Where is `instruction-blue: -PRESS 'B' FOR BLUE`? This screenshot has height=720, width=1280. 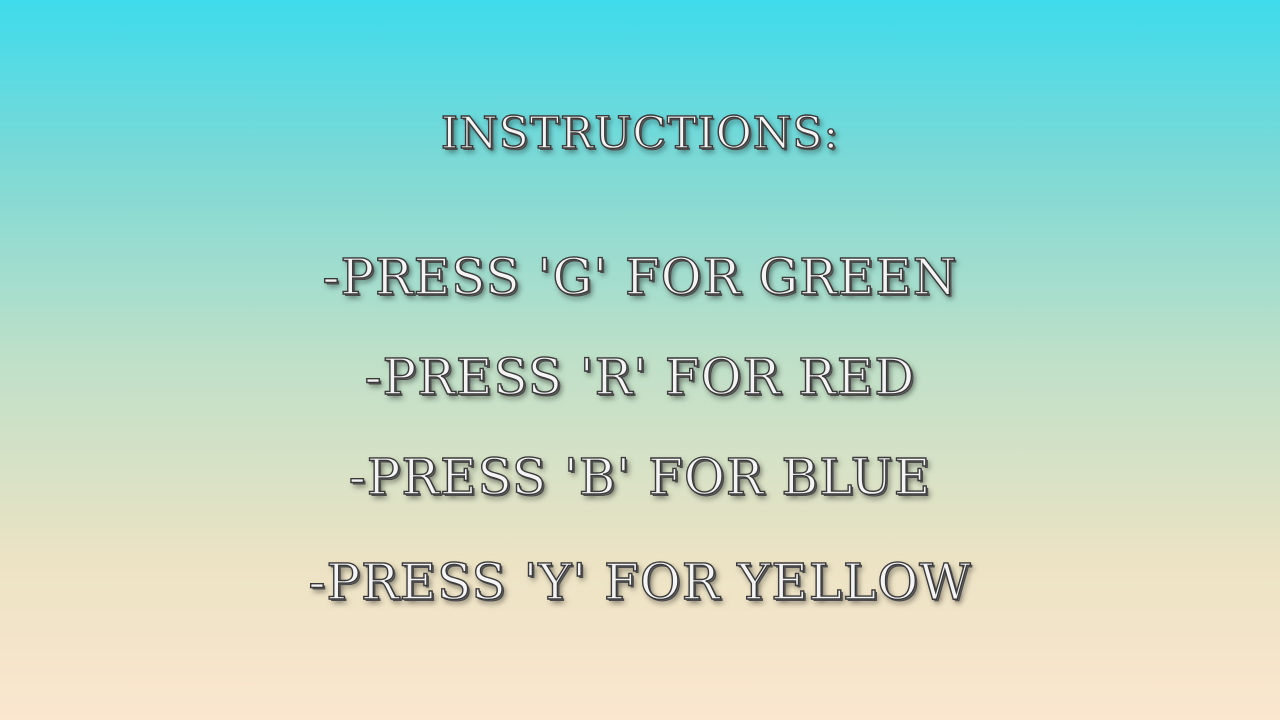 instruction-blue: -PRESS 'B' FOR BLUE is located at coordinates (640, 476).